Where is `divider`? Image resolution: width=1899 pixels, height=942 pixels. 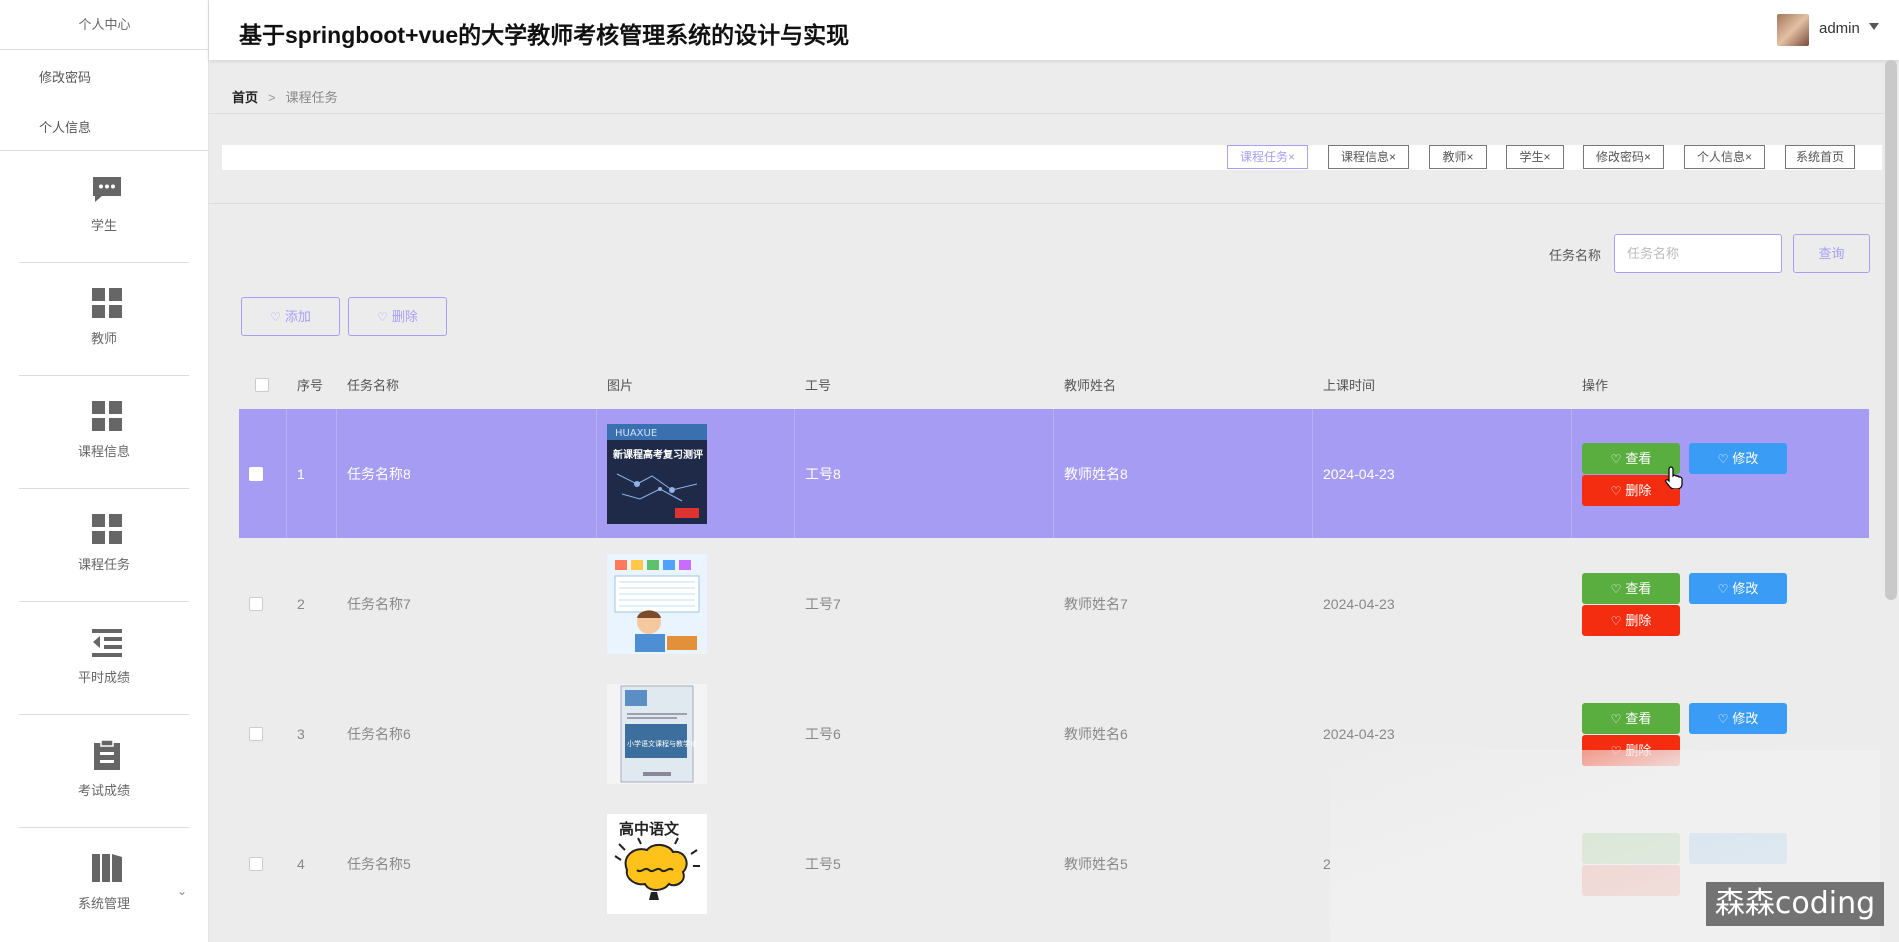 divider is located at coordinates (1049, 113).